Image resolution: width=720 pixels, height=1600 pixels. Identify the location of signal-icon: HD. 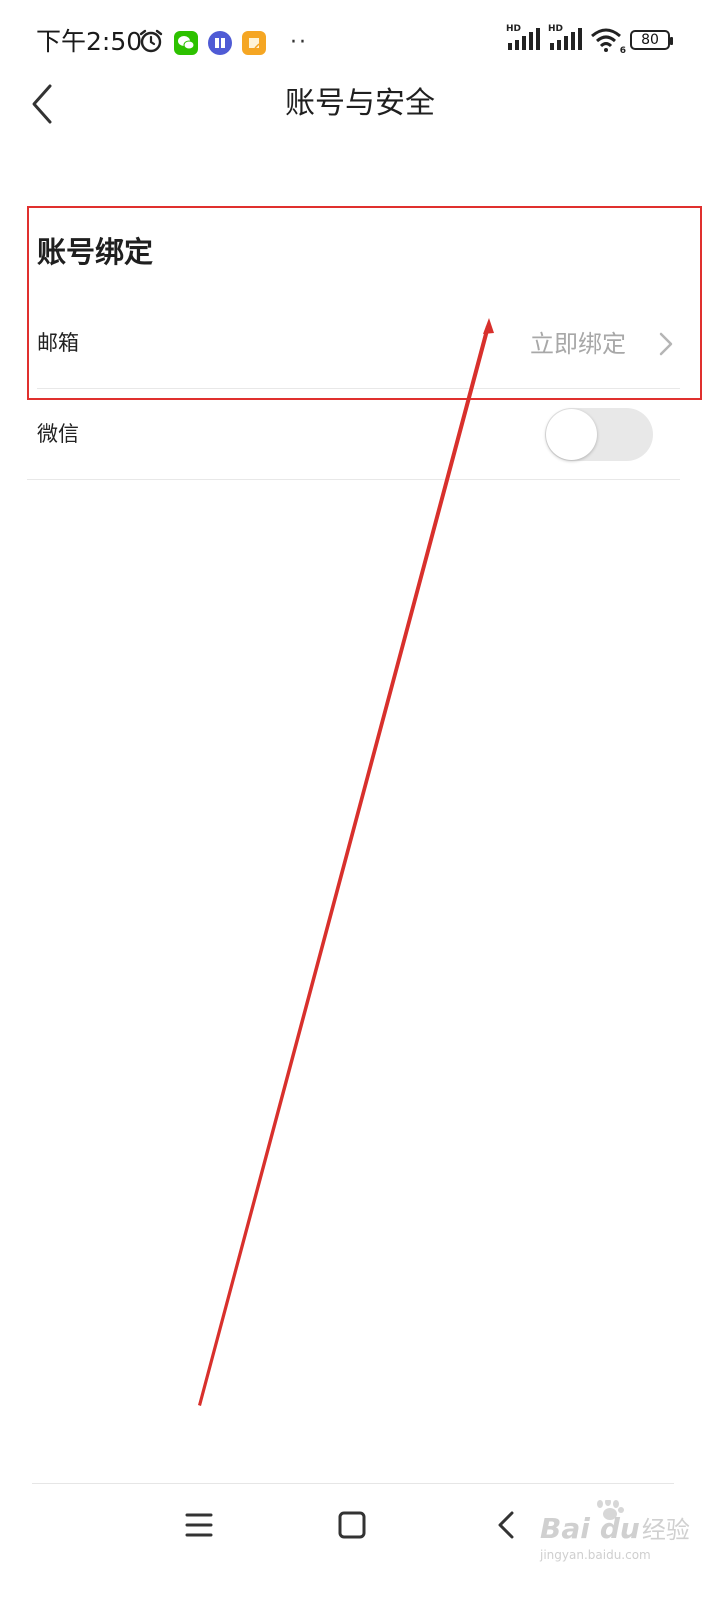
(523, 38).